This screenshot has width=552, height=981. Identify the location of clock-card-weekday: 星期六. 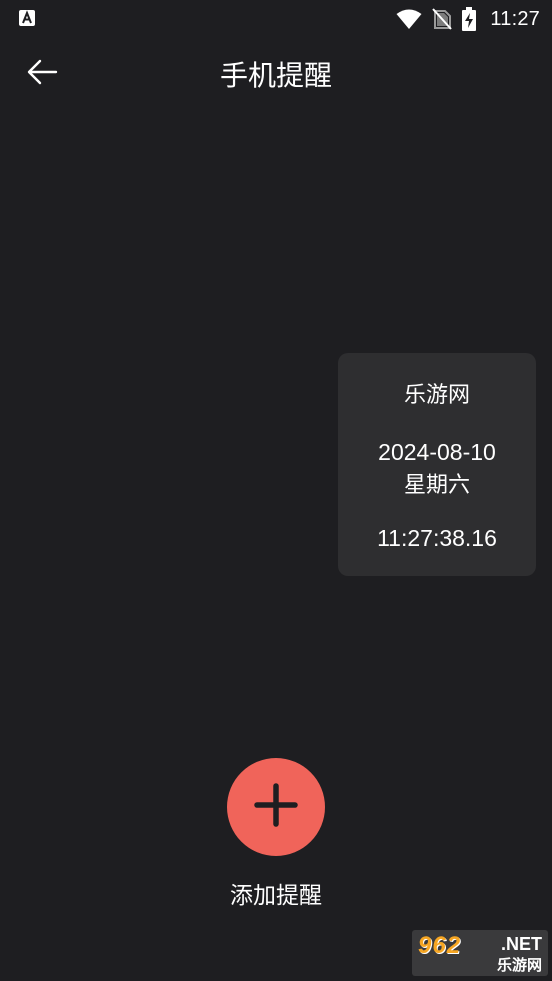
(436, 485).